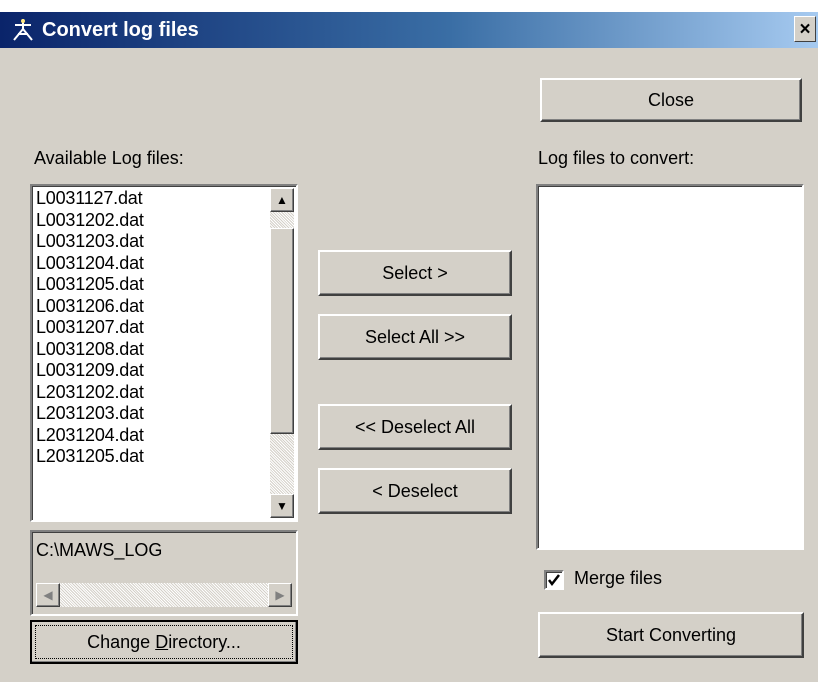 Image resolution: width=818 pixels, height=682 pixels. I want to click on checkmark-icon, so click(554, 580).